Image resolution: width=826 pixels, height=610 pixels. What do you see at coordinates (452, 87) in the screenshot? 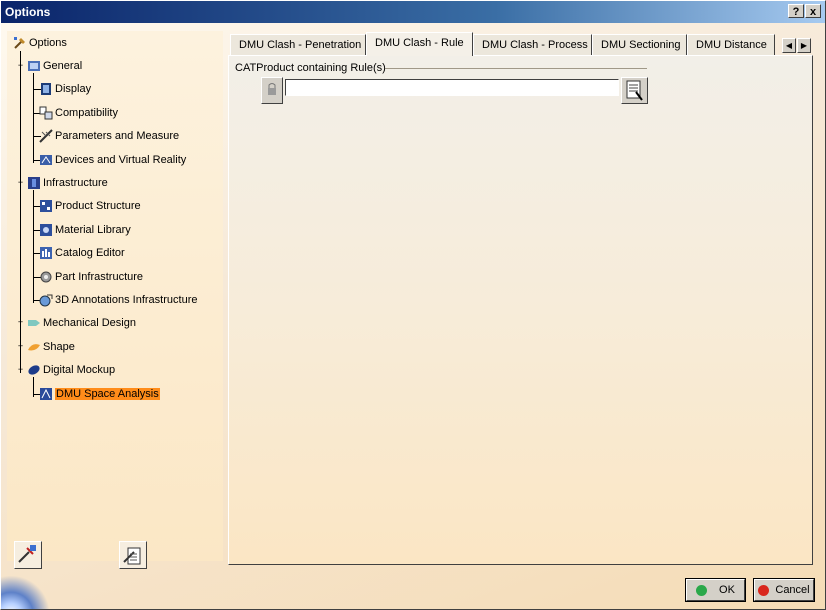
I see `rule-product-input` at bounding box center [452, 87].